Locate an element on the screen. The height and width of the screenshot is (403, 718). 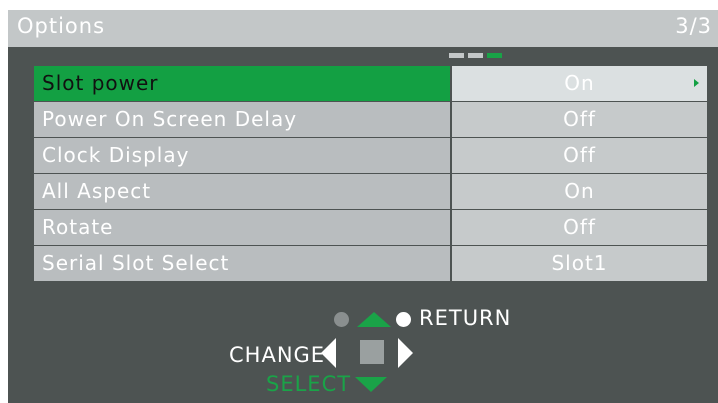
return-label: RETURN is located at coordinates (465, 318).